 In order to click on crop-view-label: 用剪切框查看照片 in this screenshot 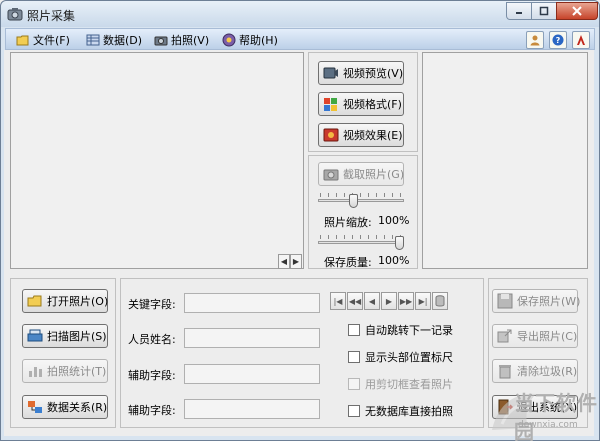, I will do `click(409, 384)`.